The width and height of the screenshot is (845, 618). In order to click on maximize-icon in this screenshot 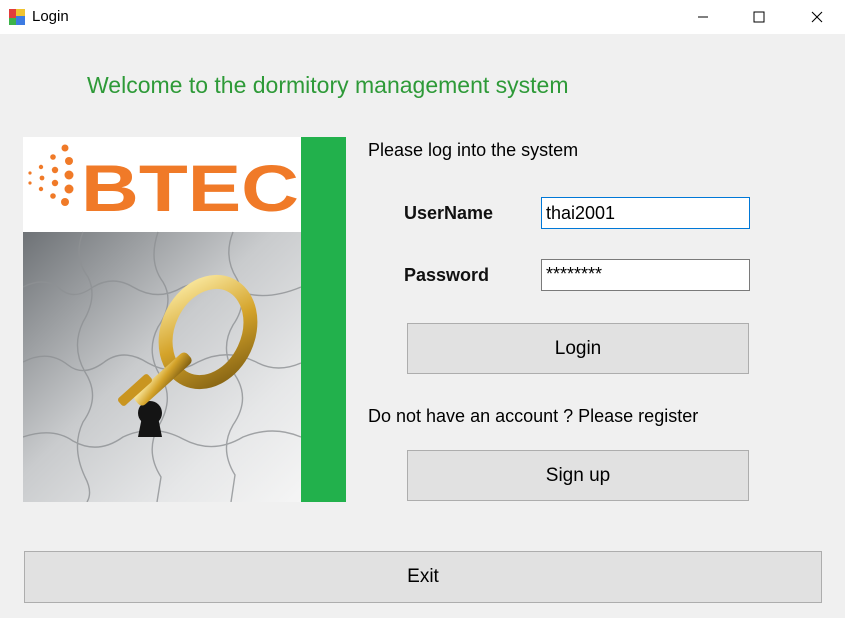, I will do `click(759, 17)`.